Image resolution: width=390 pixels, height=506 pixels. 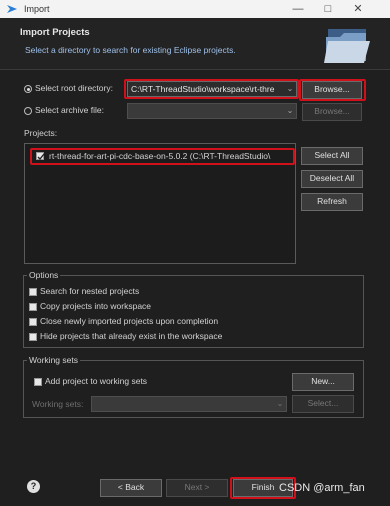 What do you see at coordinates (44, 275) in the screenshot?
I see `options-title: Options` at bounding box center [44, 275].